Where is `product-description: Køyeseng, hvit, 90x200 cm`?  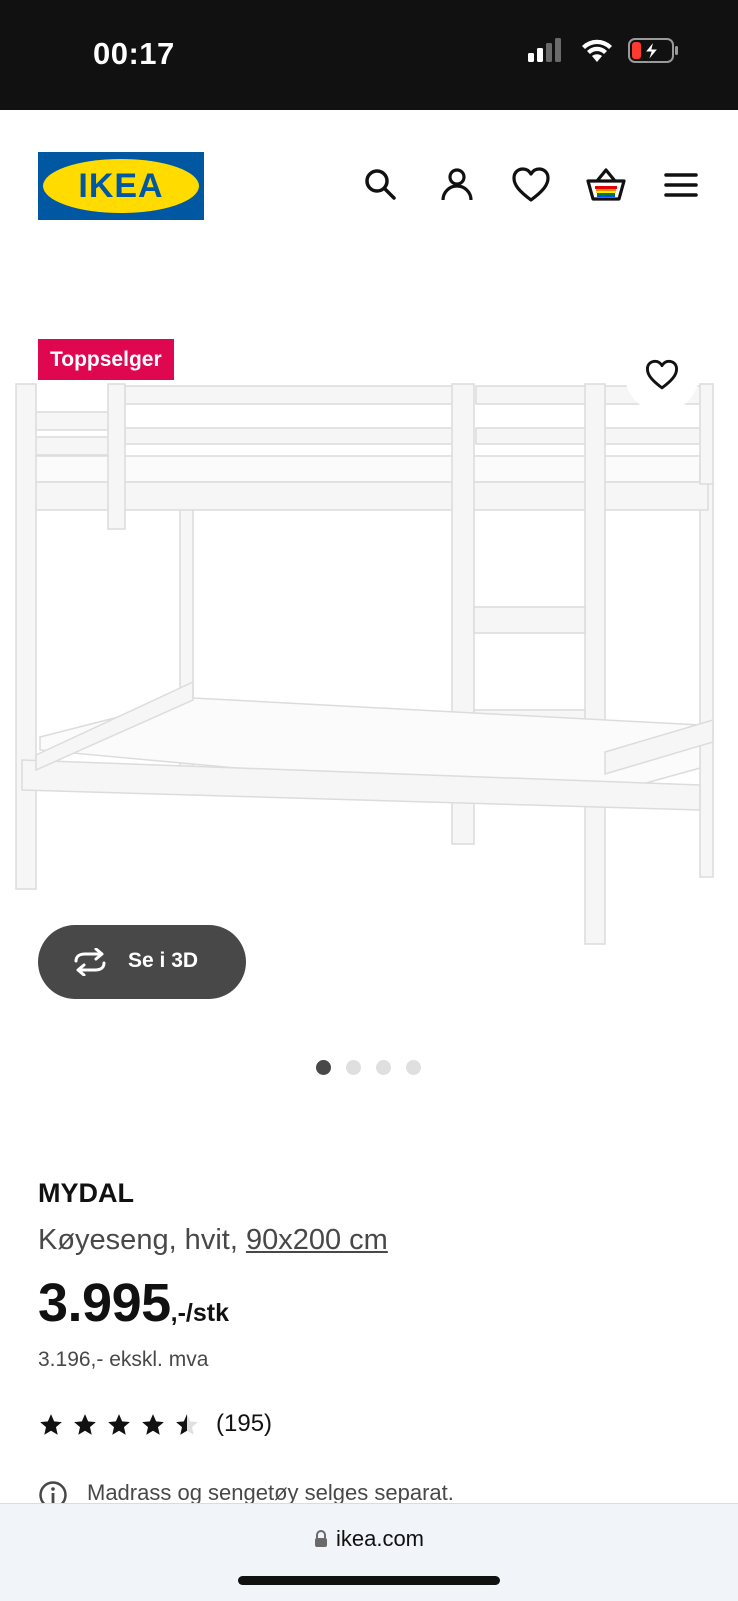 product-description: Køyeseng, hvit, 90x200 cm is located at coordinates (213, 1240).